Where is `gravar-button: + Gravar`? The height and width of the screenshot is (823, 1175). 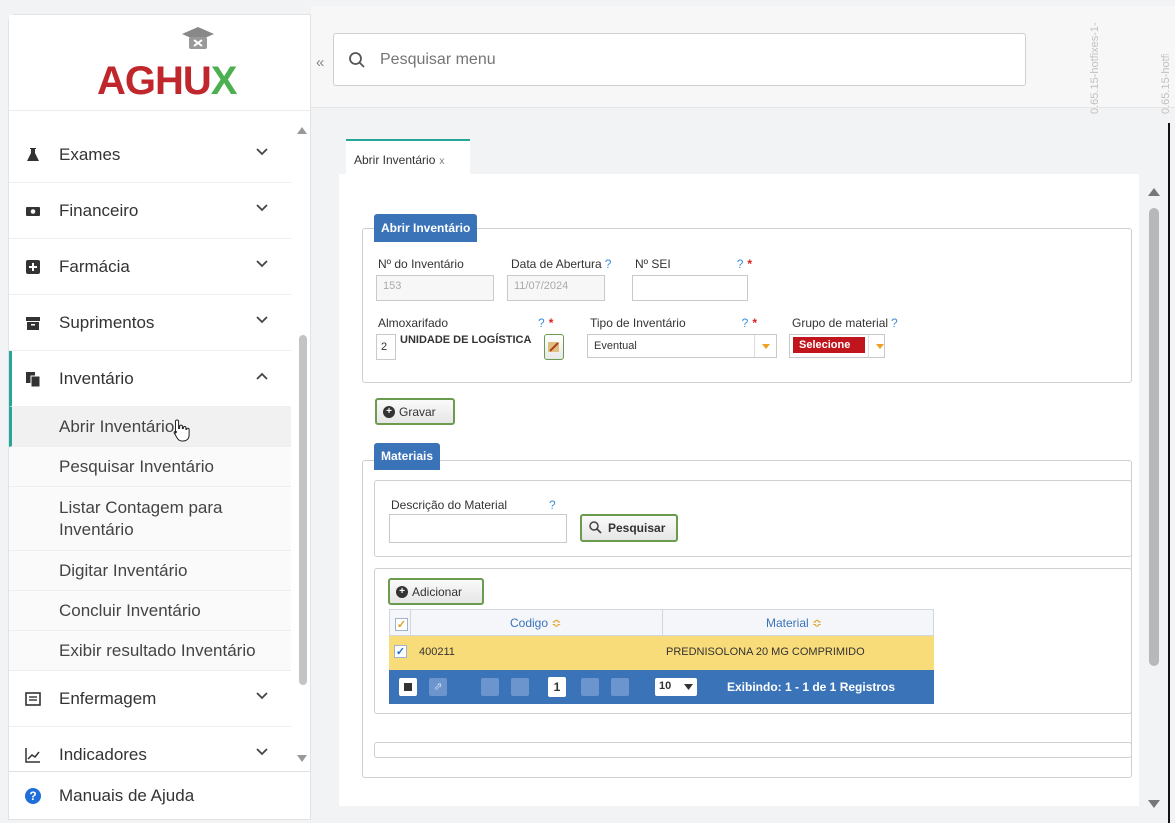
gravar-button: + Gravar is located at coordinates (415, 411).